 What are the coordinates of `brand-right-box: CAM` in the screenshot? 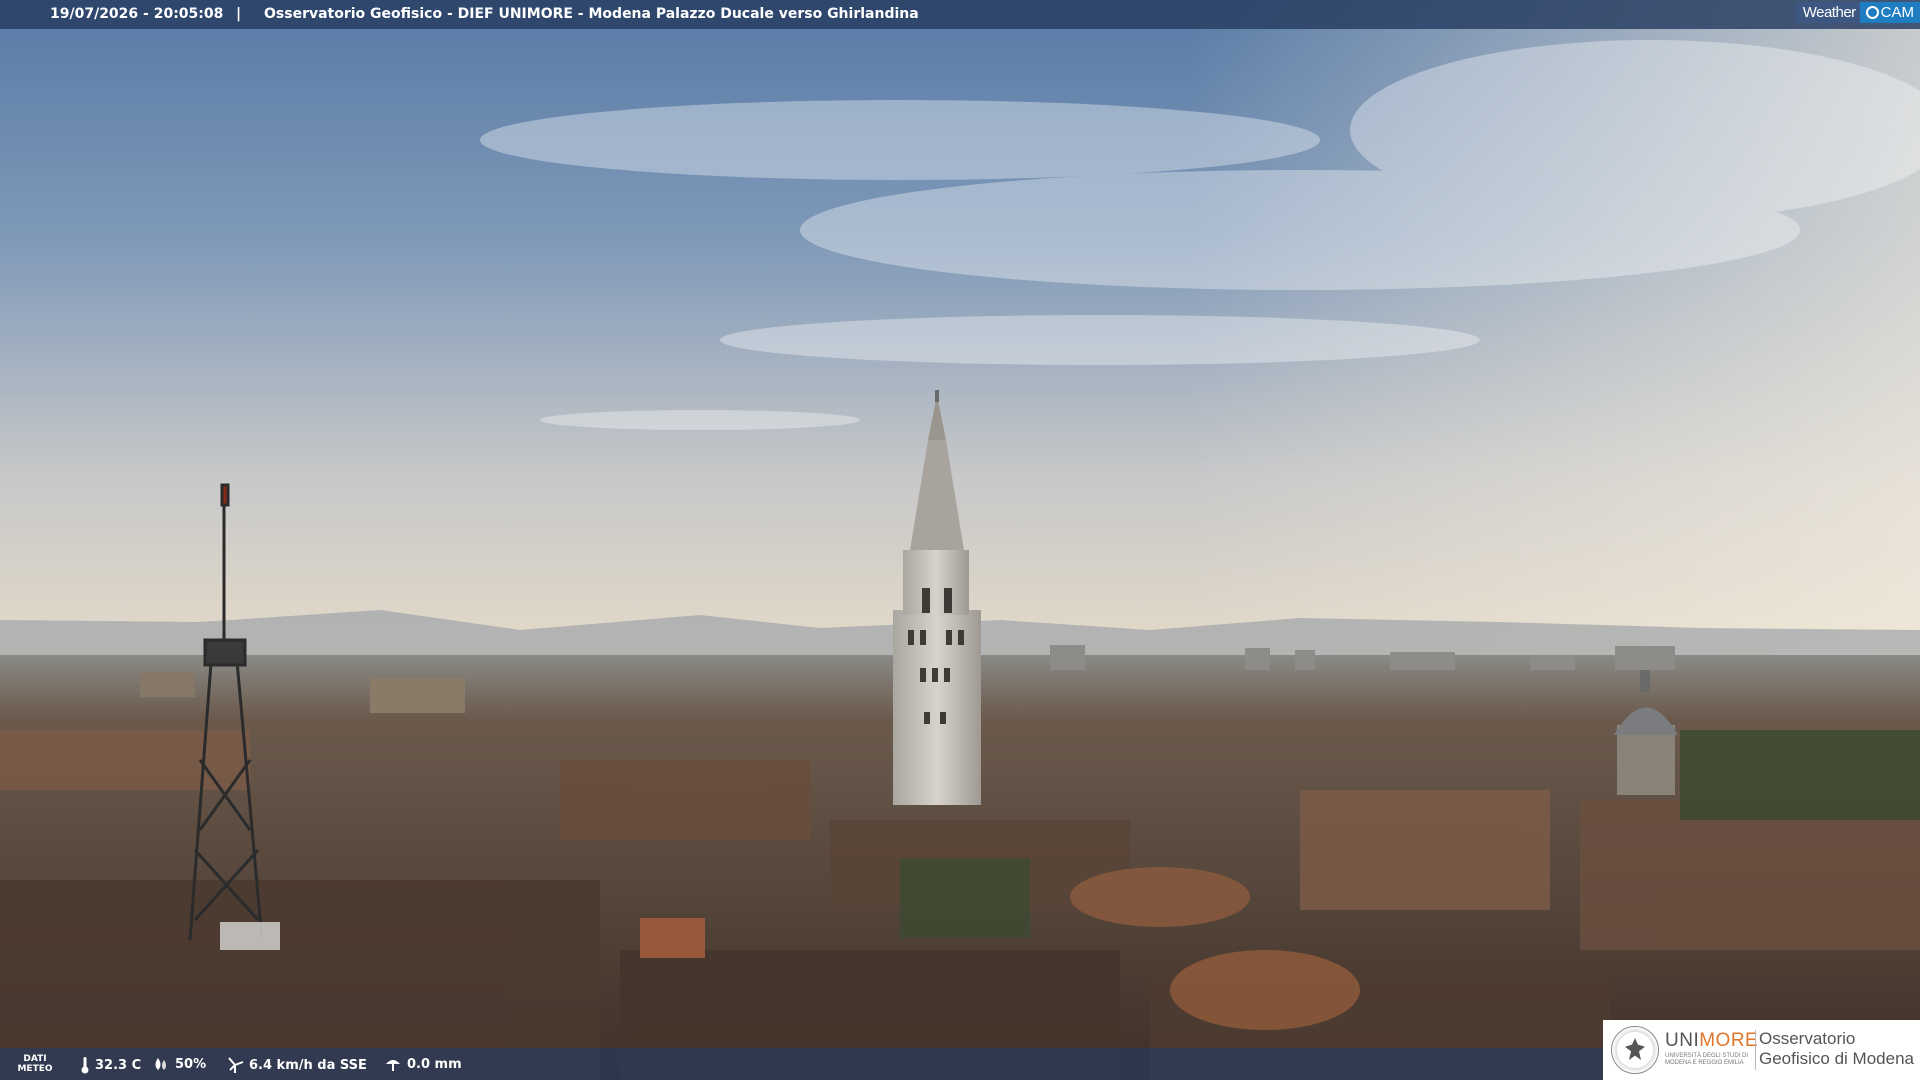 It's located at (1889, 12).